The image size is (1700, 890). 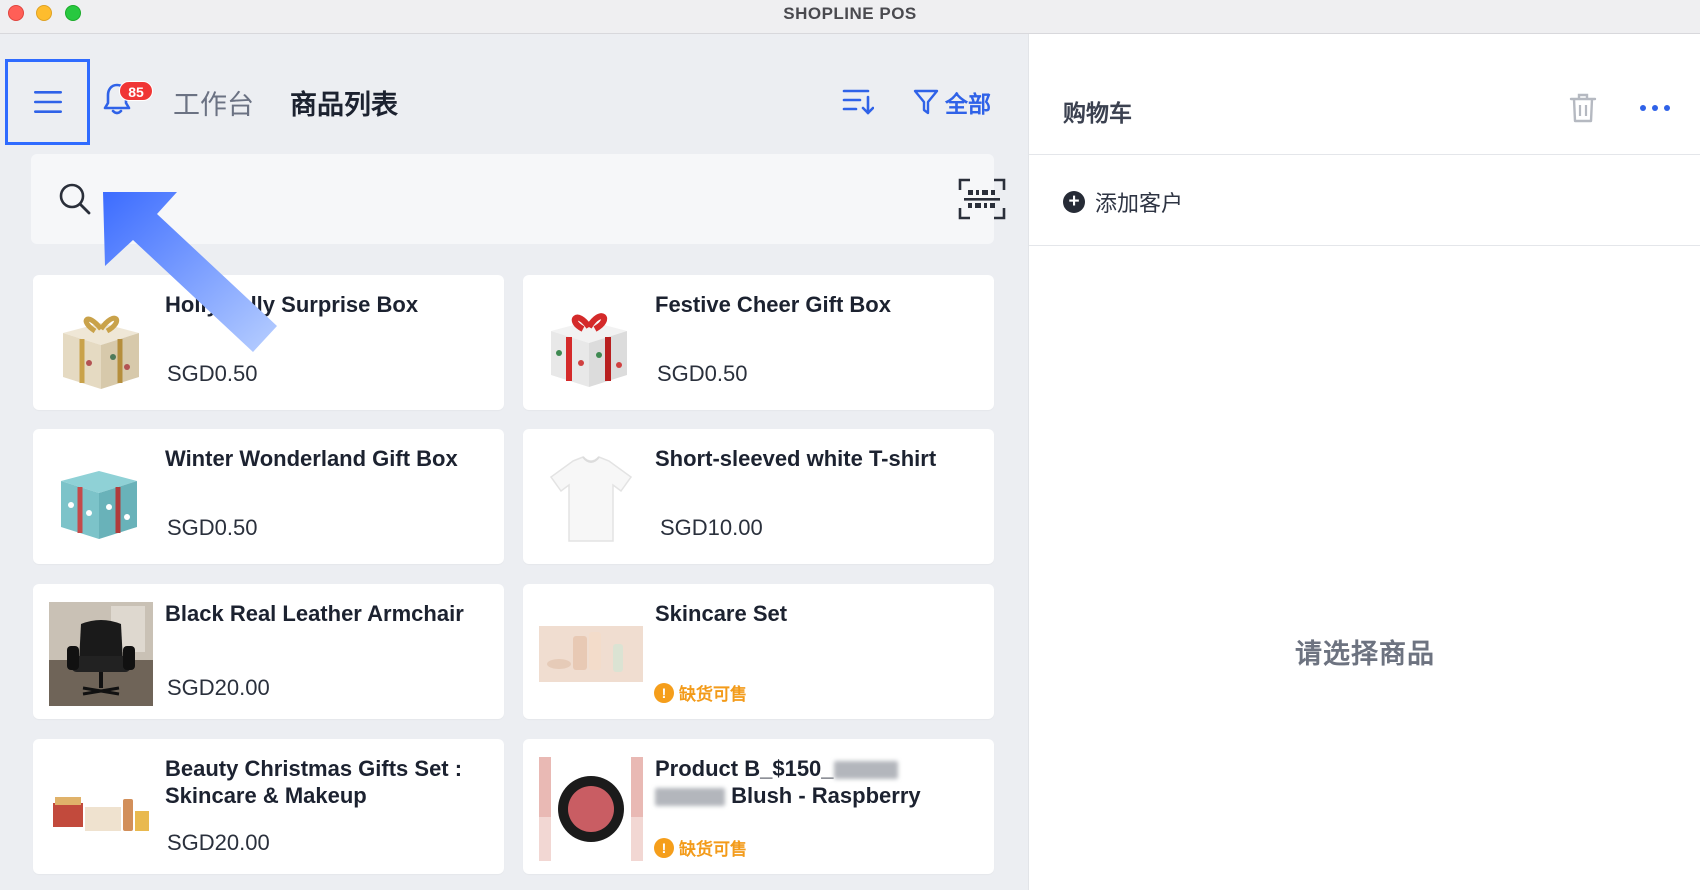 I want to click on product-card: Product B_$150_ Blush - Raspberry ! 缺货可售, so click(x=758, y=806).